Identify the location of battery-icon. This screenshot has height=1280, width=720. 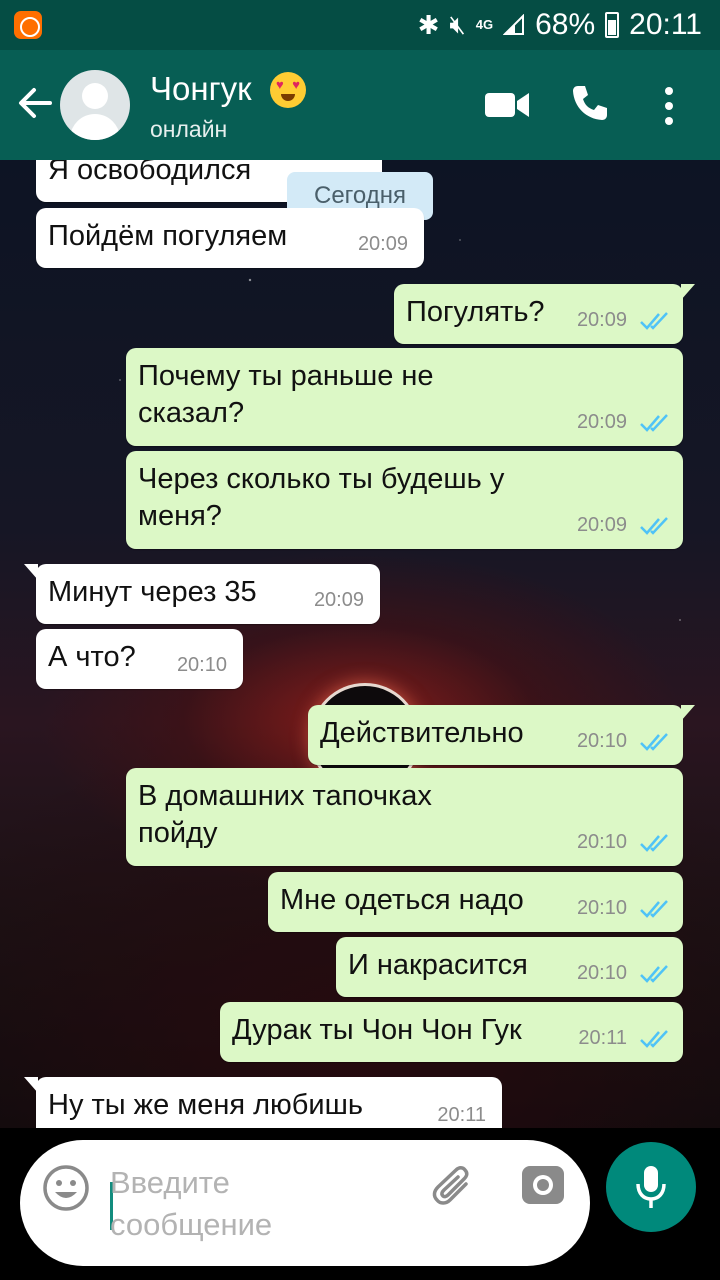
(612, 25).